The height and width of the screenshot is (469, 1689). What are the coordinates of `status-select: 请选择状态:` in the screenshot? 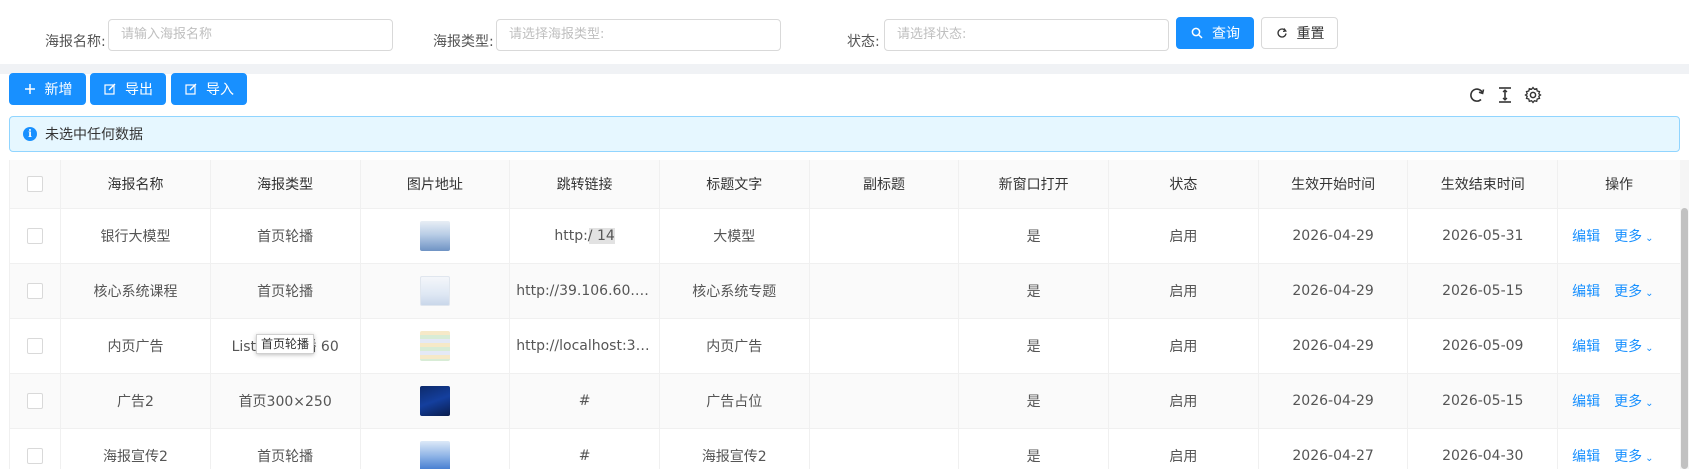 It's located at (1026, 35).